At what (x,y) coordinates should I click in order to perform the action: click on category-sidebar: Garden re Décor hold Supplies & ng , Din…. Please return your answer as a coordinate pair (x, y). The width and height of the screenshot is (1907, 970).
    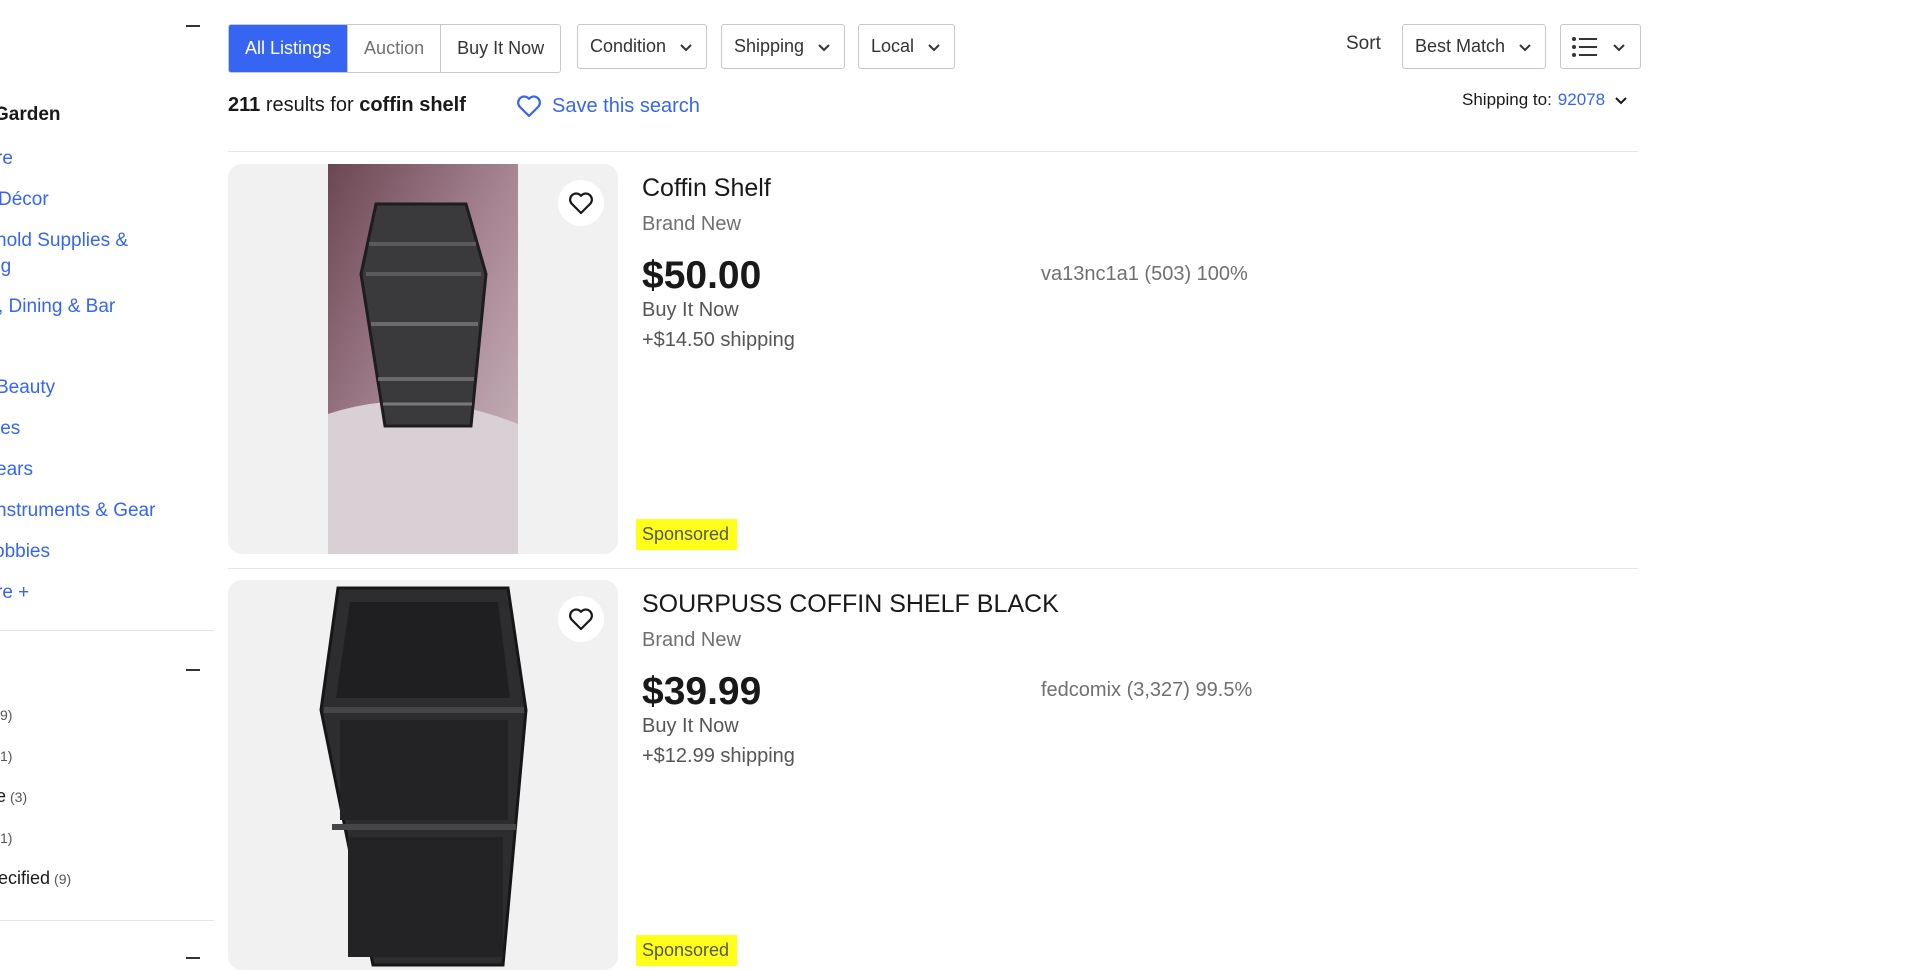
    Looking at the image, I should click on (107, 483).